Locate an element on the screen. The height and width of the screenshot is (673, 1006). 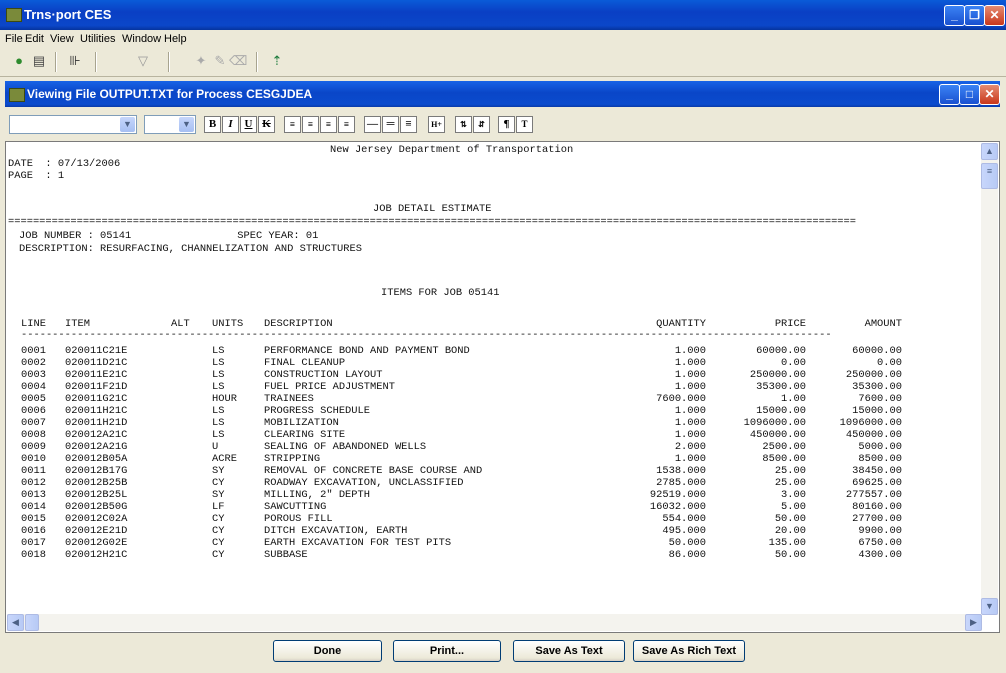
menu-file: File is located at coordinates (14, 39).